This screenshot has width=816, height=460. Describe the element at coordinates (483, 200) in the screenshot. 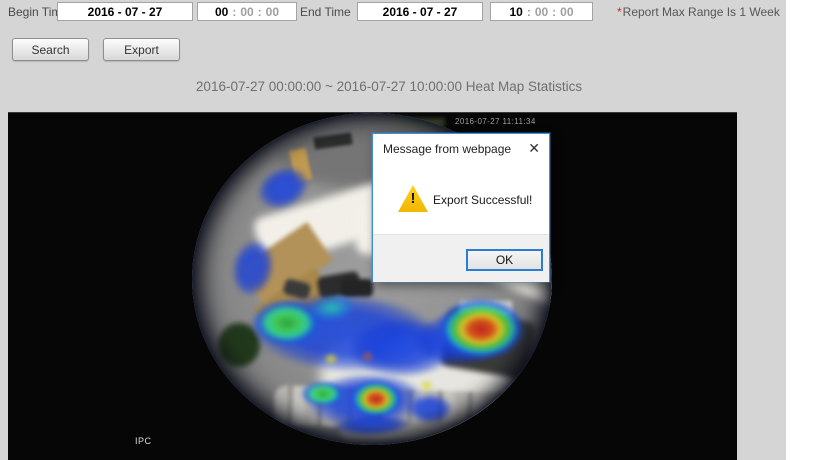

I see `dialog-message: Export Successful!` at that location.